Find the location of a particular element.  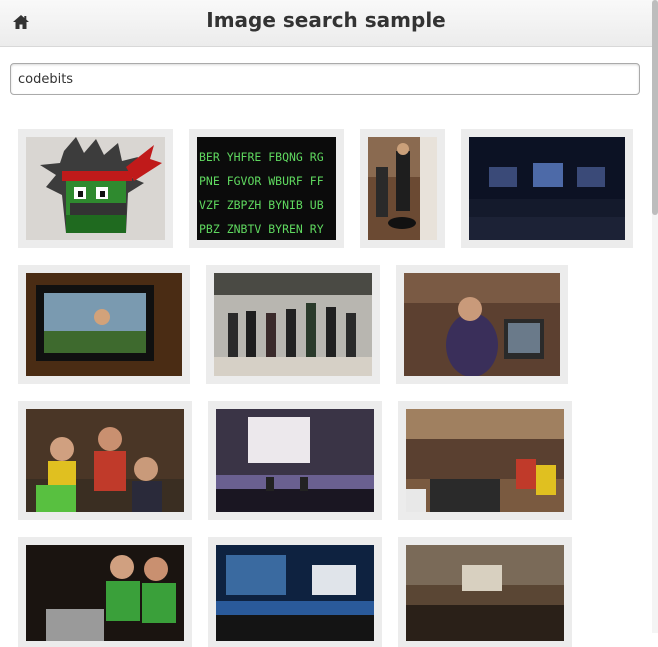

image-result-hackathon-crowd is located at coordinates (485, 460).